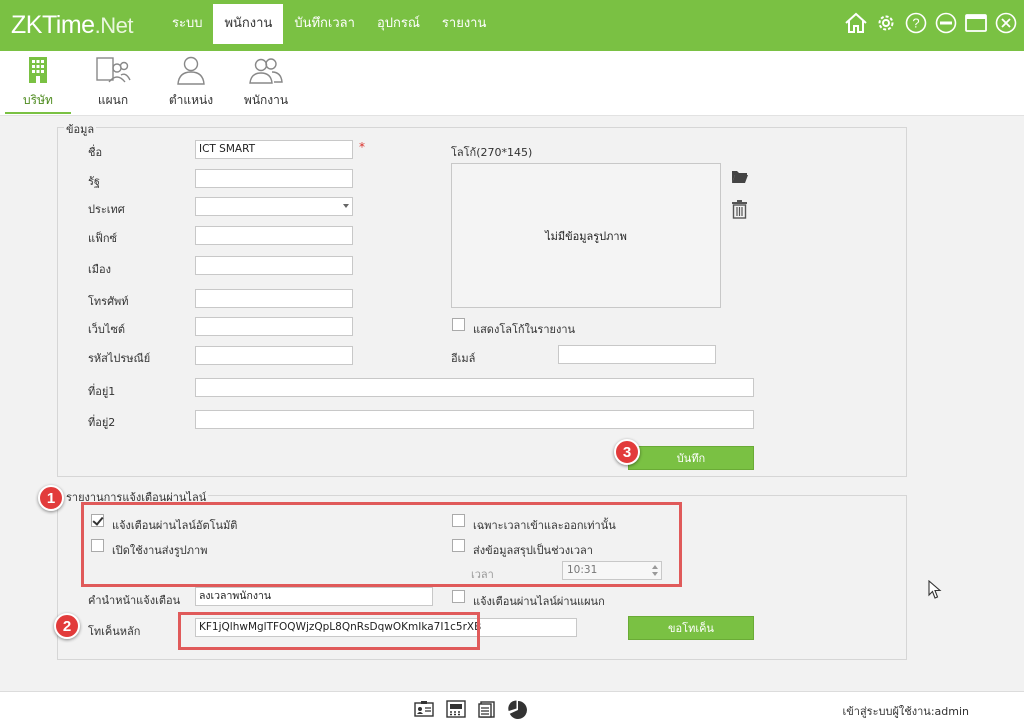  I want to click on app-logo: ZKTime.Net, so click(72, 25).